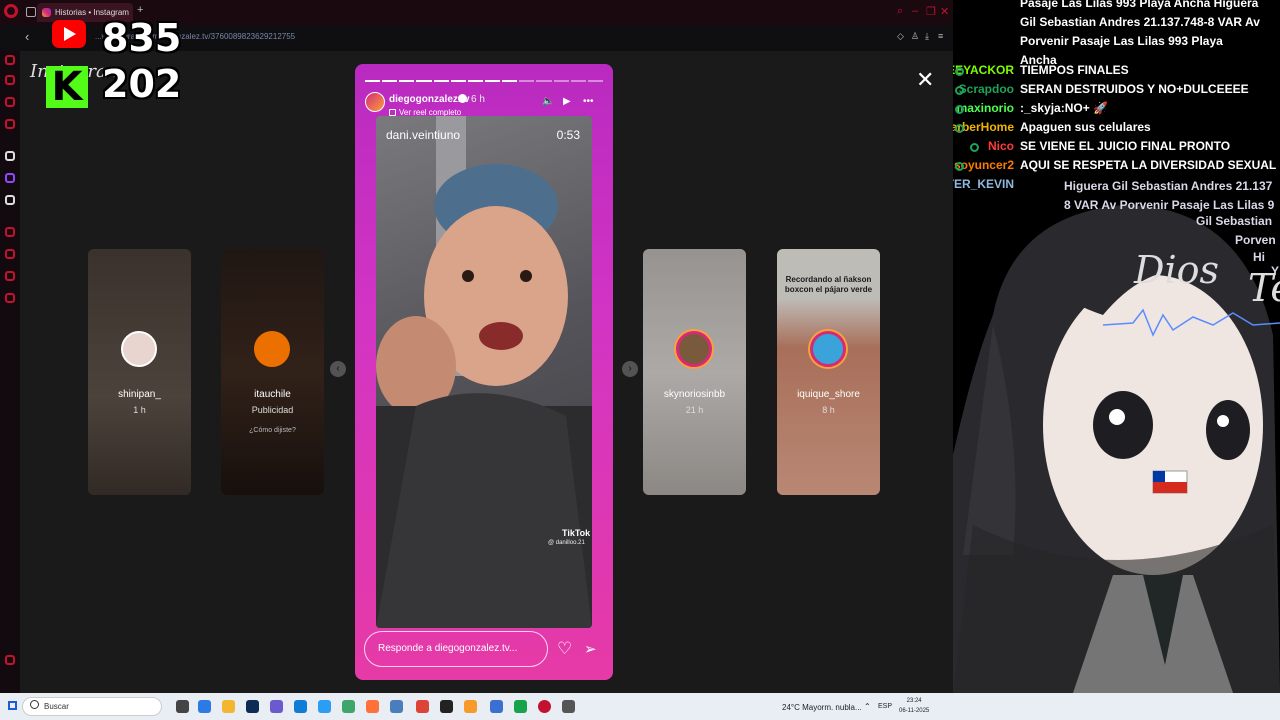 The height and width of the screenshot is (720, 1280). Describe the element at coordinates (272, 372) in the screenshot. I see `story-preview: itauchile Publicidad ¿Cómo dijiste?` at that location.